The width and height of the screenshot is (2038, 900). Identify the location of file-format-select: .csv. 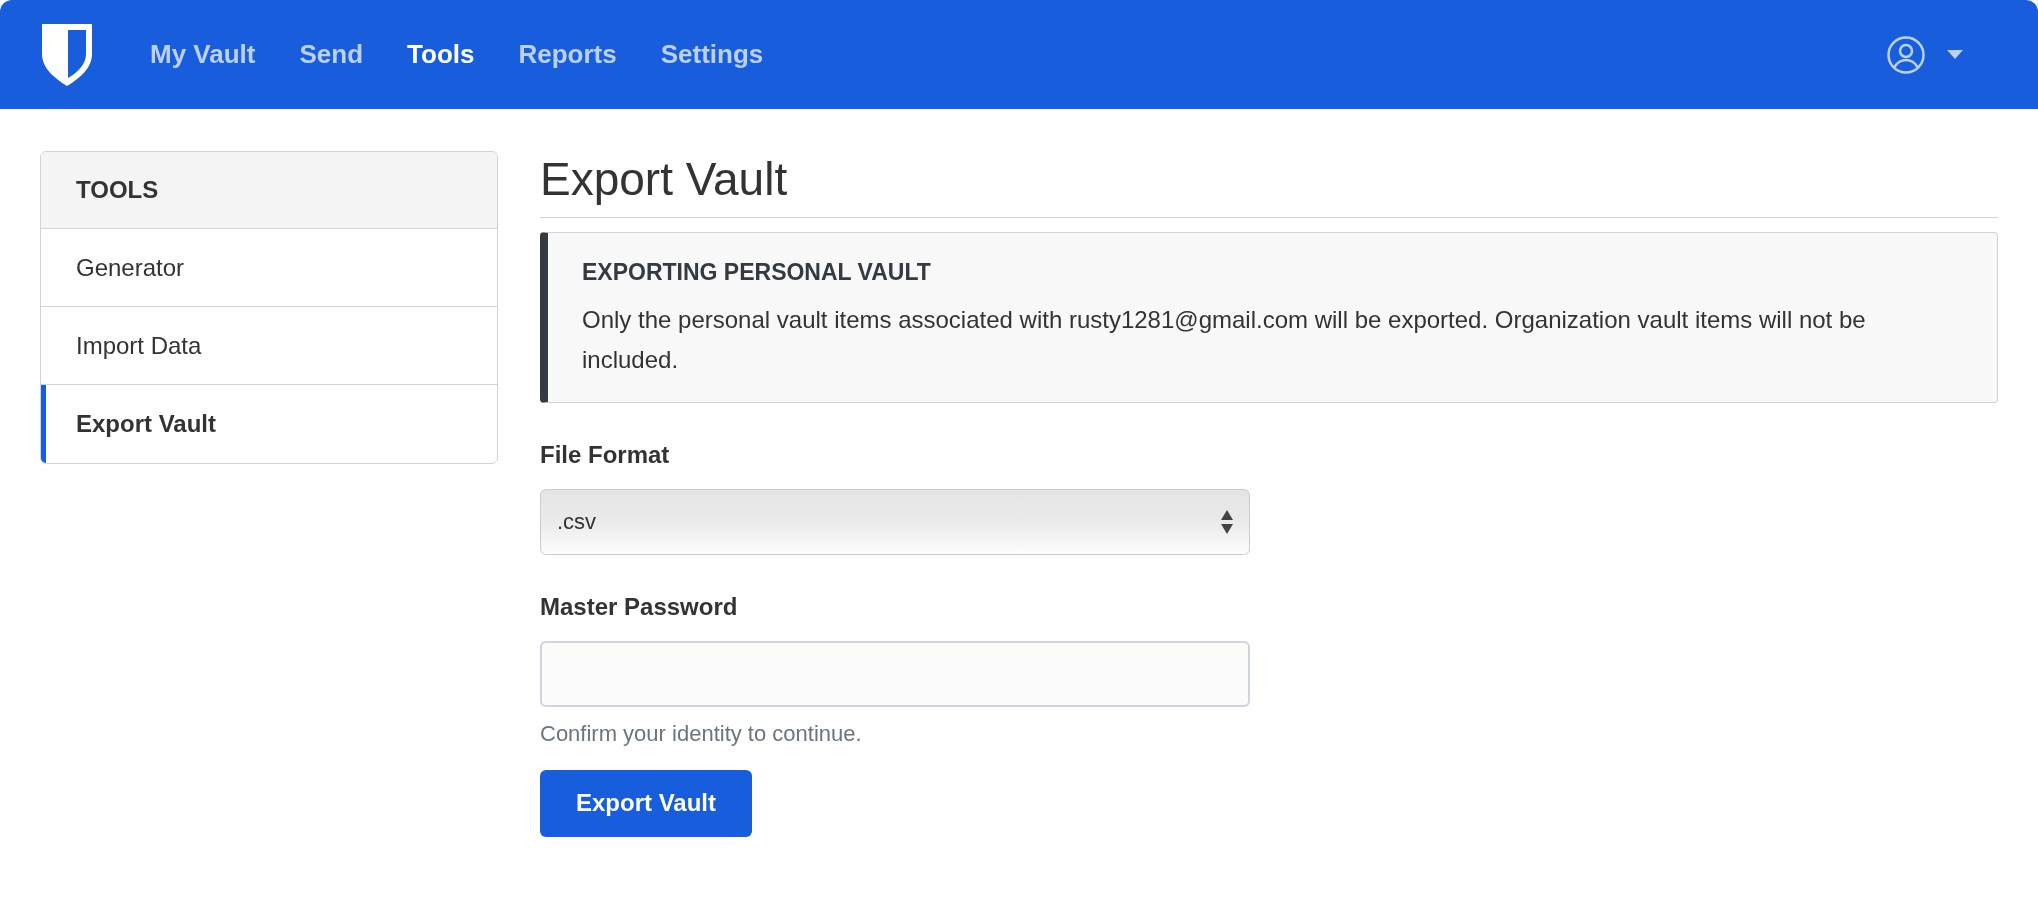
(895, 521).